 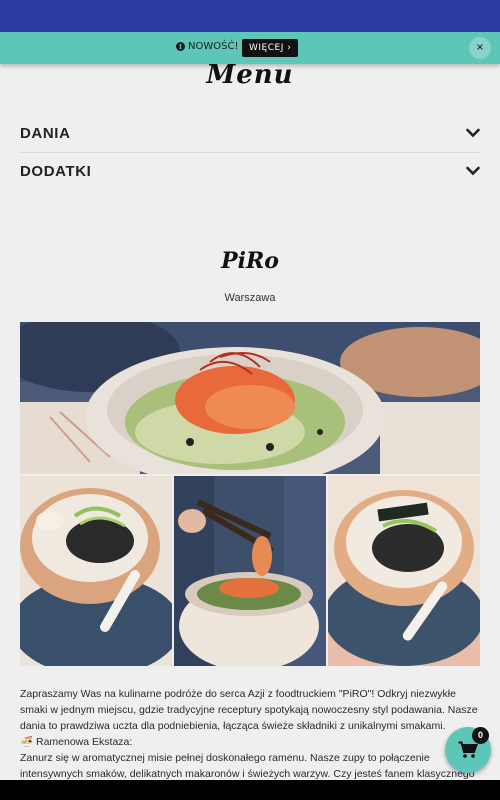 What do you see at coordinates (250, 133) in the screenshot?
I see `category-dania: DANIA` at bounding box center [250, 133].